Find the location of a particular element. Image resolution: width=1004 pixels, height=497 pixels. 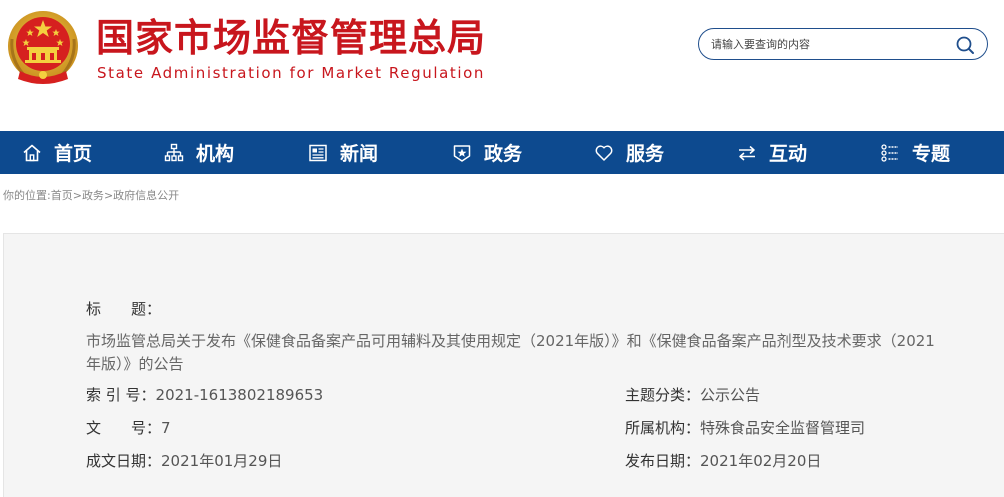

national-emblem-icon is located at coordinates (43, 48).